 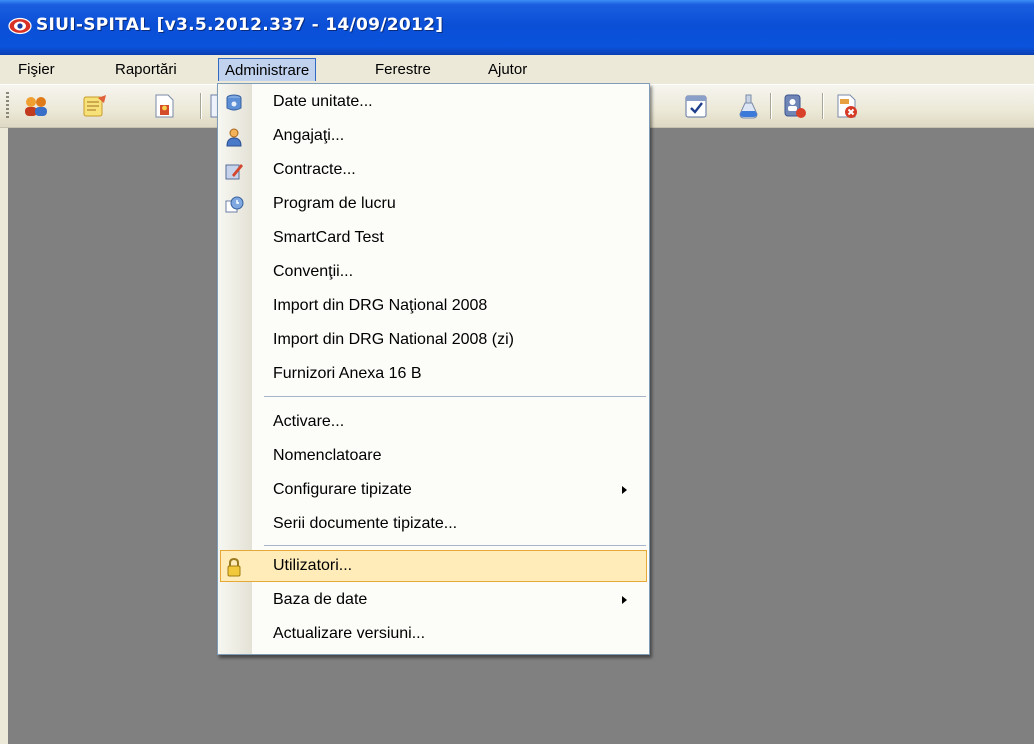 What do you see at coordinates (846, 106) in the screenshot?
I see `document-delete-icon` at bounding box center [846, 106].